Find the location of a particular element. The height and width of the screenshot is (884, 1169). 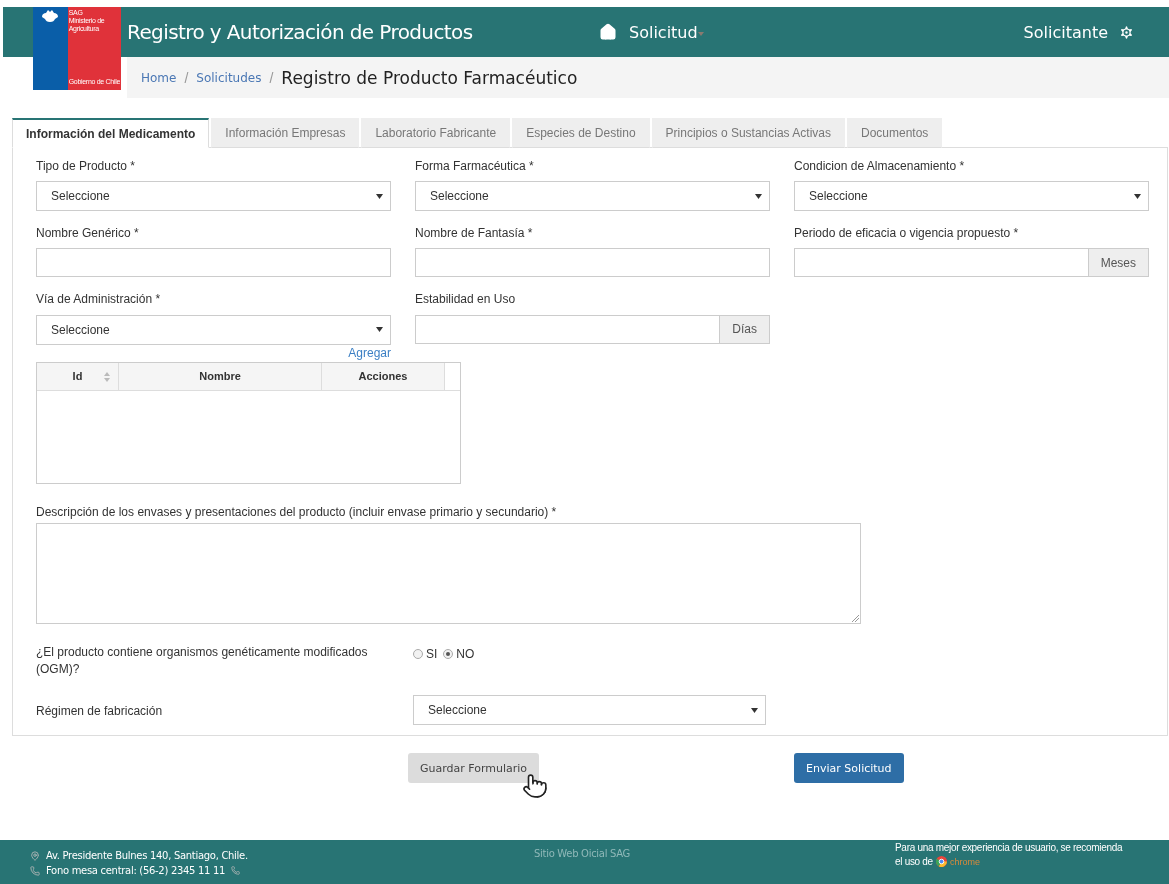

browser-logo-icon is located at coordinates (941, 861).